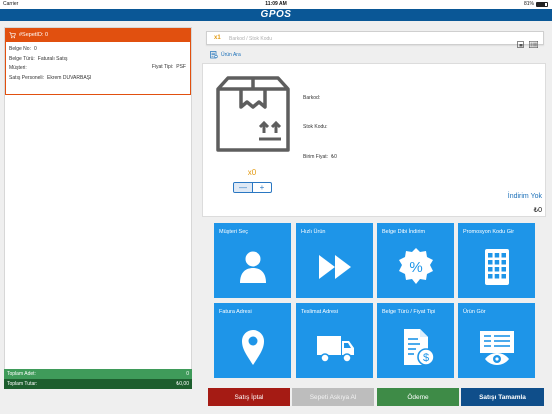  I want to click on fast-forward-icon, so click(335, 267).